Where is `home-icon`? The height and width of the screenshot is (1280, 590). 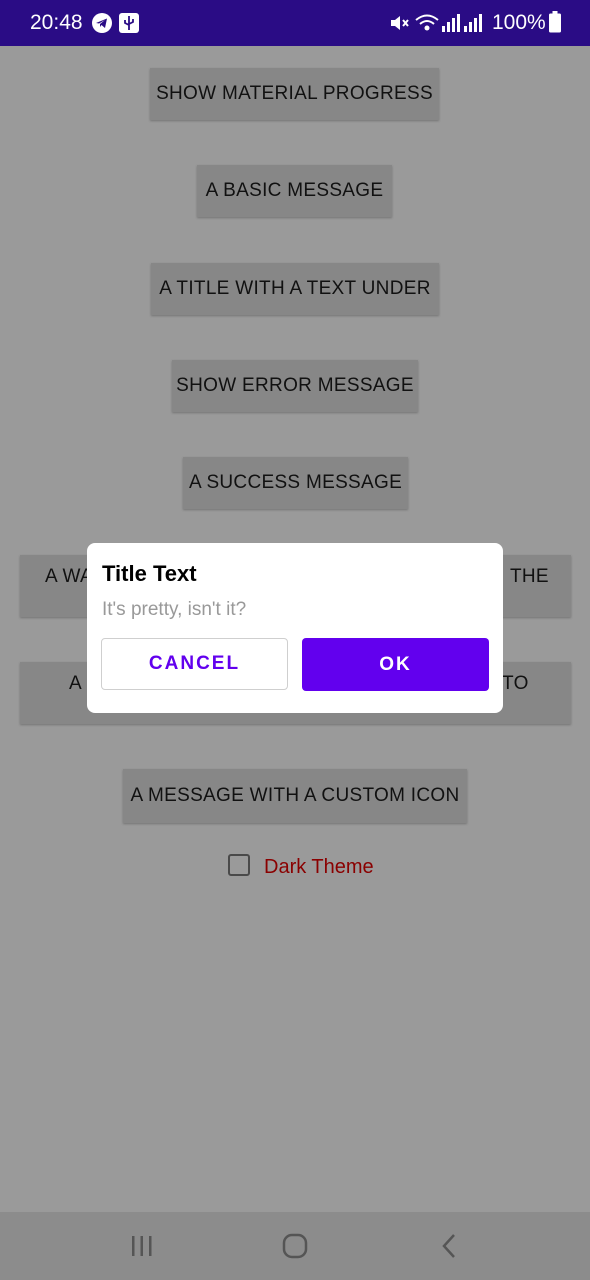
home-icon is located at coordinates (295, 1248).